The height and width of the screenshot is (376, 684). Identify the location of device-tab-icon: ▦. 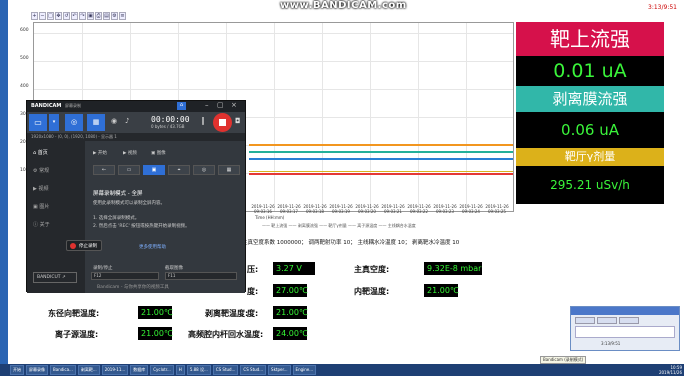
(229, 170).